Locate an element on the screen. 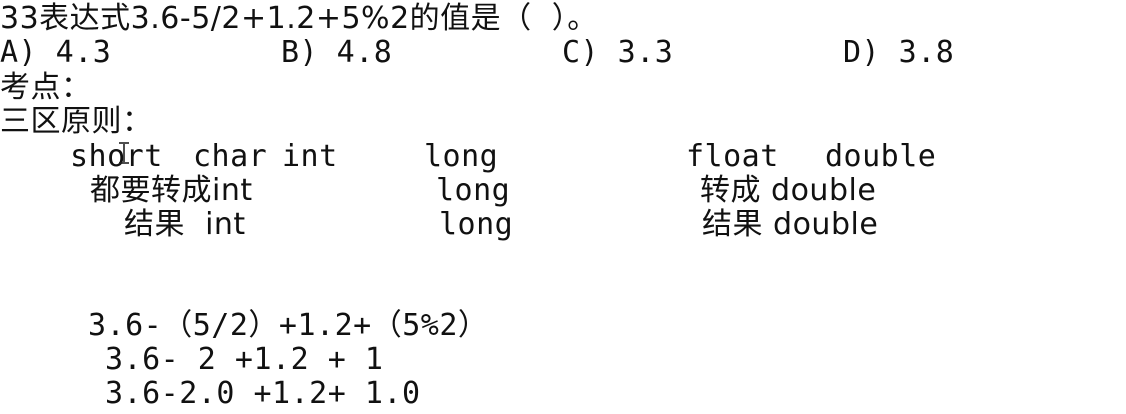 The image size is (1126, 414). question-stem: 33表达式3.6-5/2+1.2+5%2的值是（ ）。 is located at coordinates (299, 18).